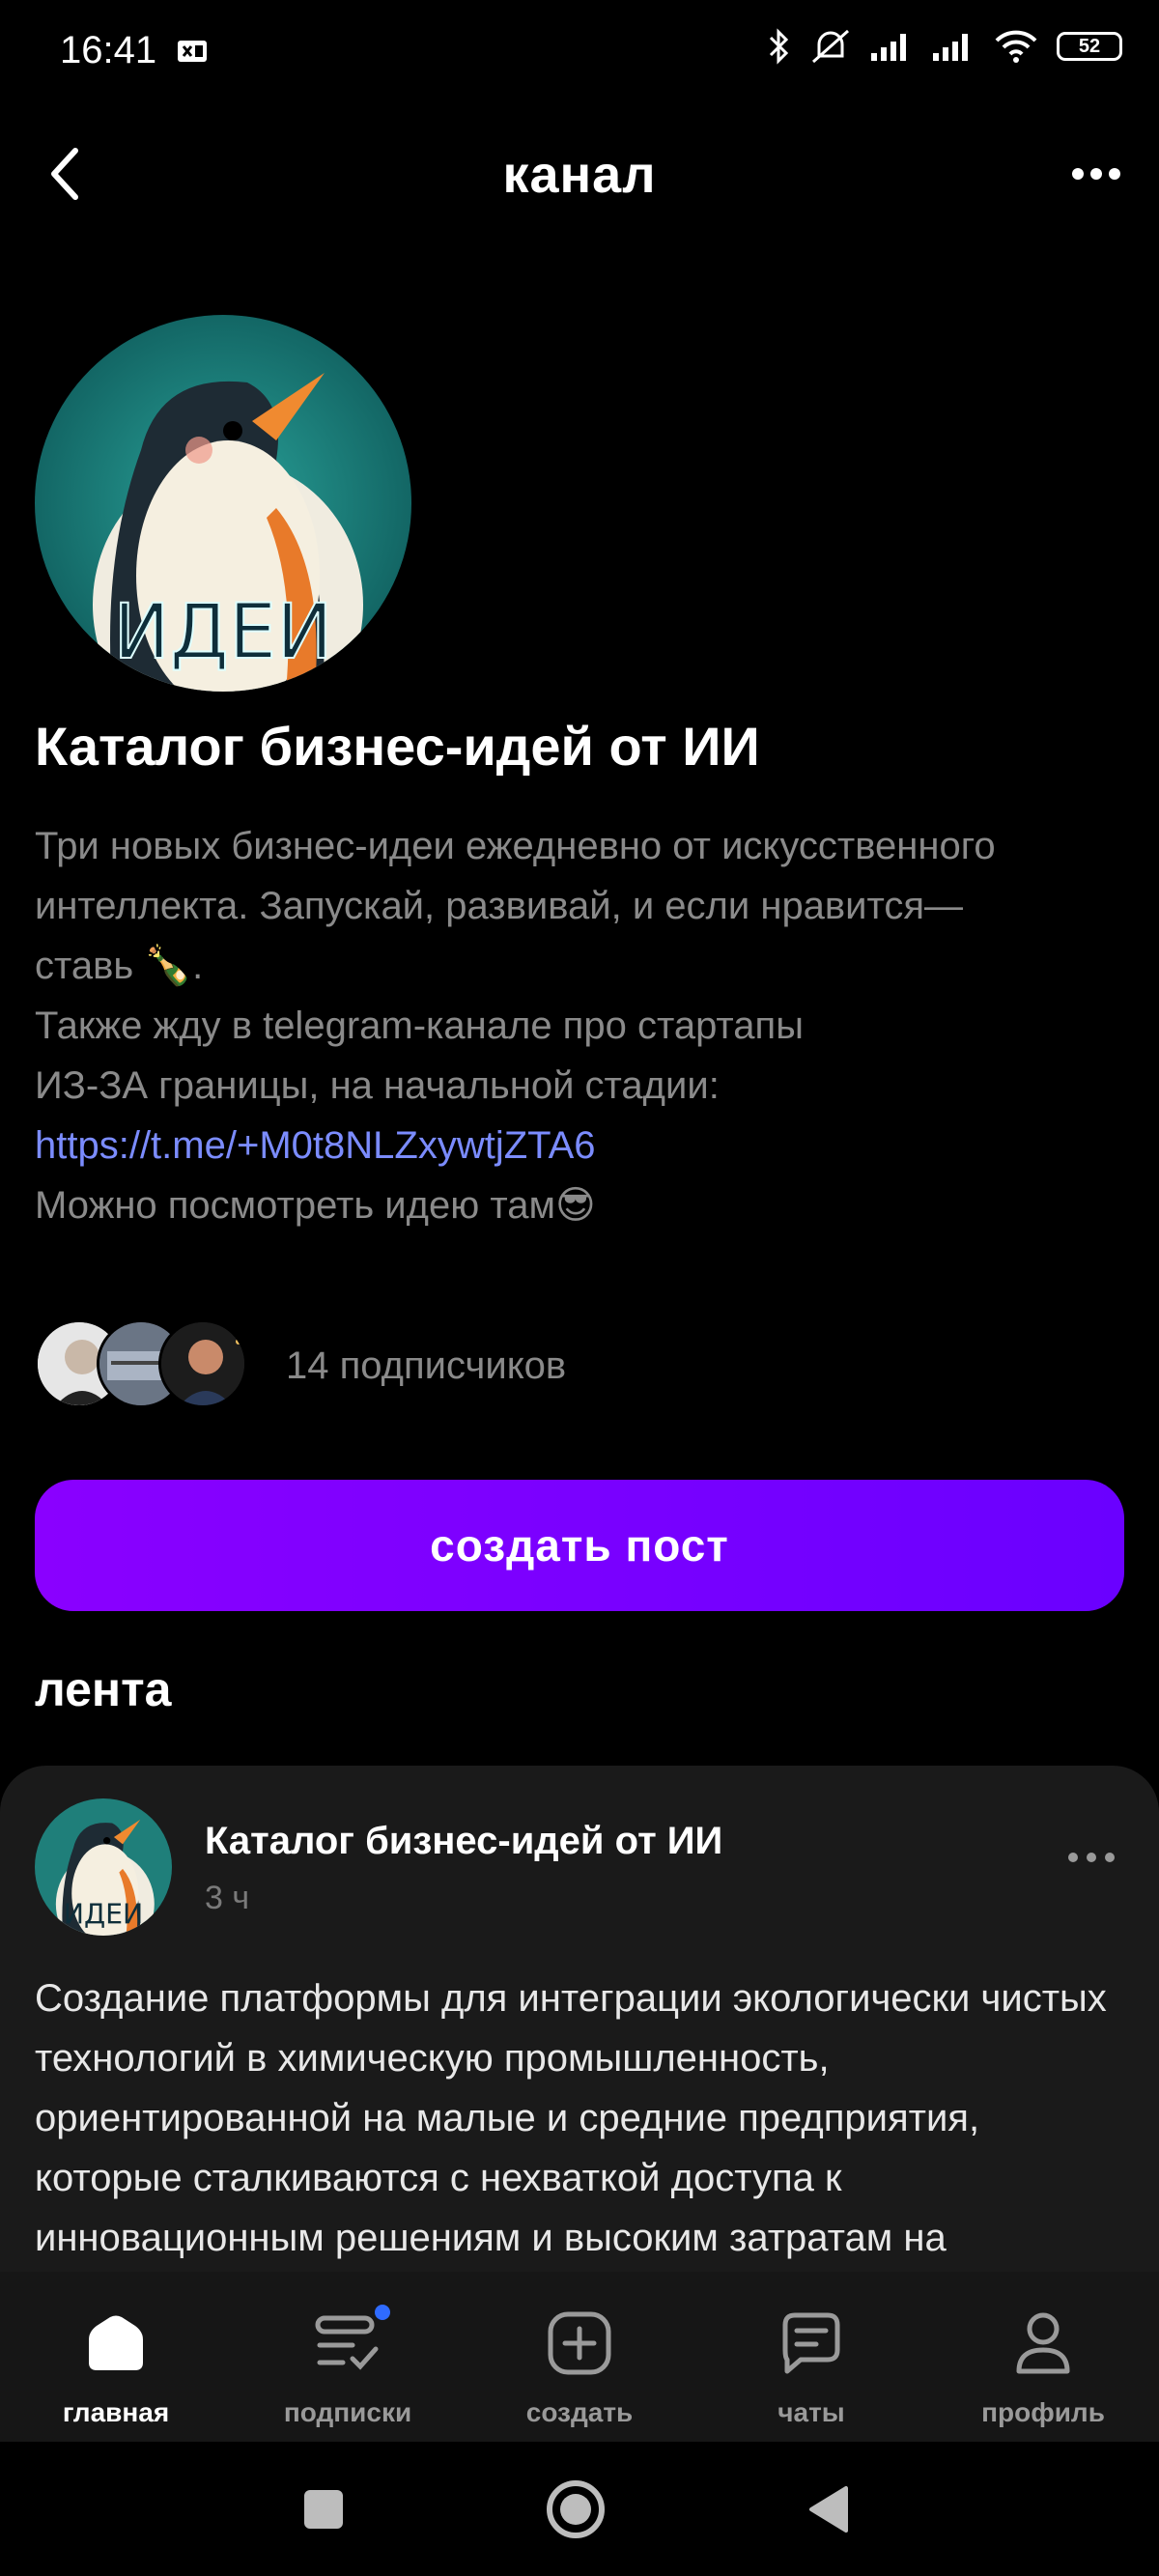  Describe the element at coordinates (579, 2412) in the screenshot. I see `nav-label: создать` at that location.